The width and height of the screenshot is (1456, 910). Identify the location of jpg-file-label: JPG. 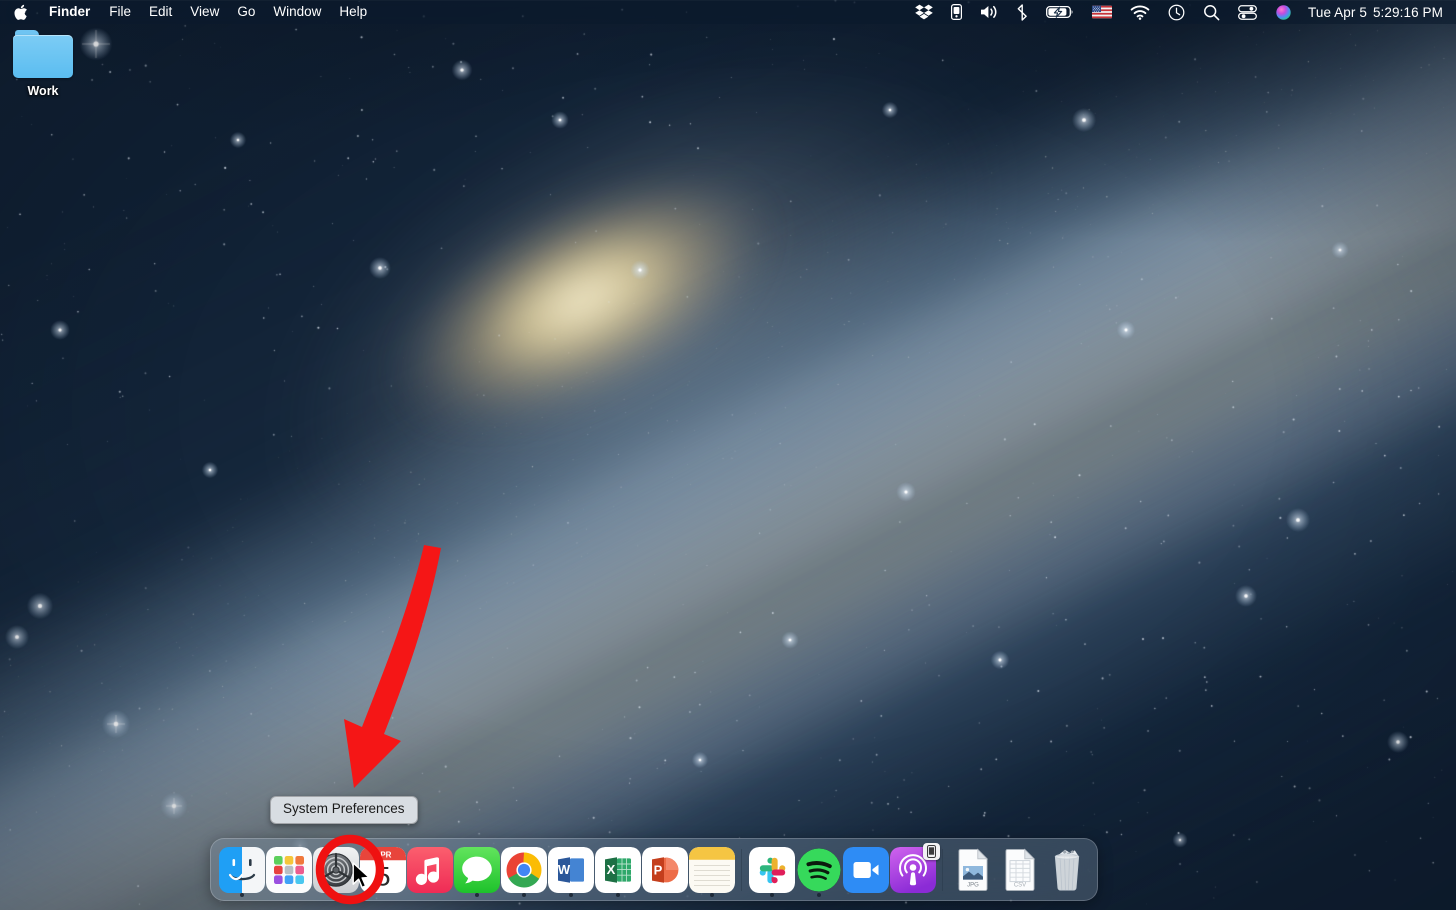
(973, 885).